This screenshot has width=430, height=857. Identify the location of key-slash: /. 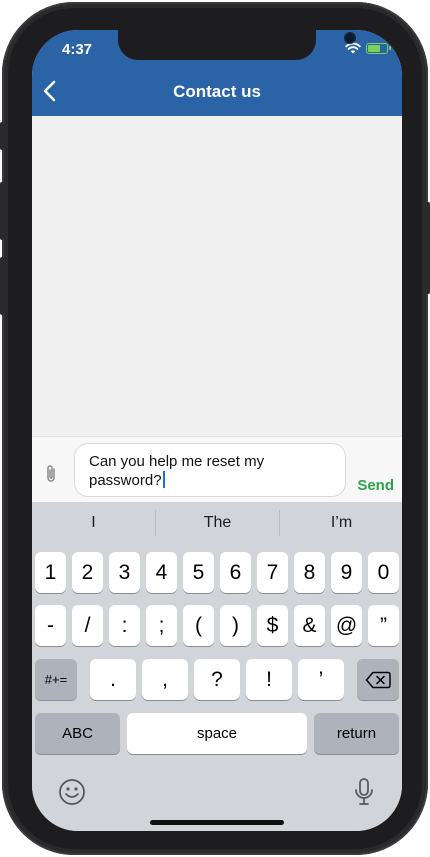
(87, 625).